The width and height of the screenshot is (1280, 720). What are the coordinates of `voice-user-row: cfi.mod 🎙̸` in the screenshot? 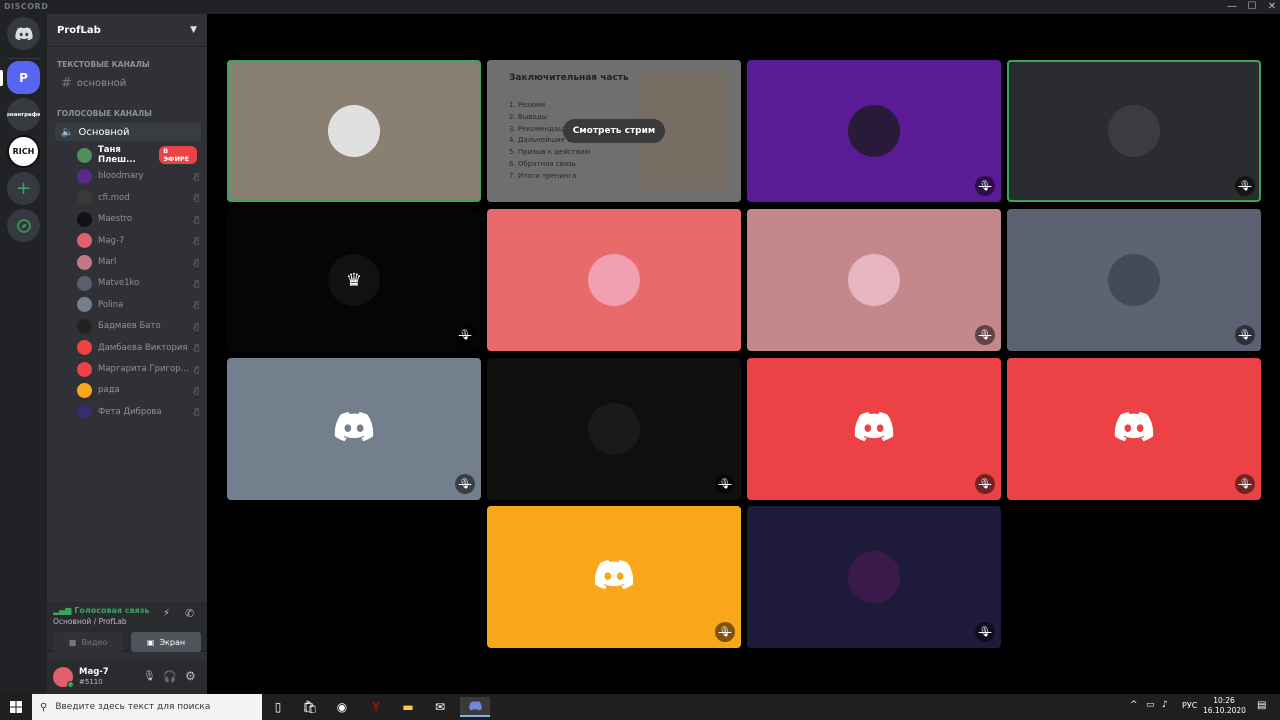 It's located at (138, 198).